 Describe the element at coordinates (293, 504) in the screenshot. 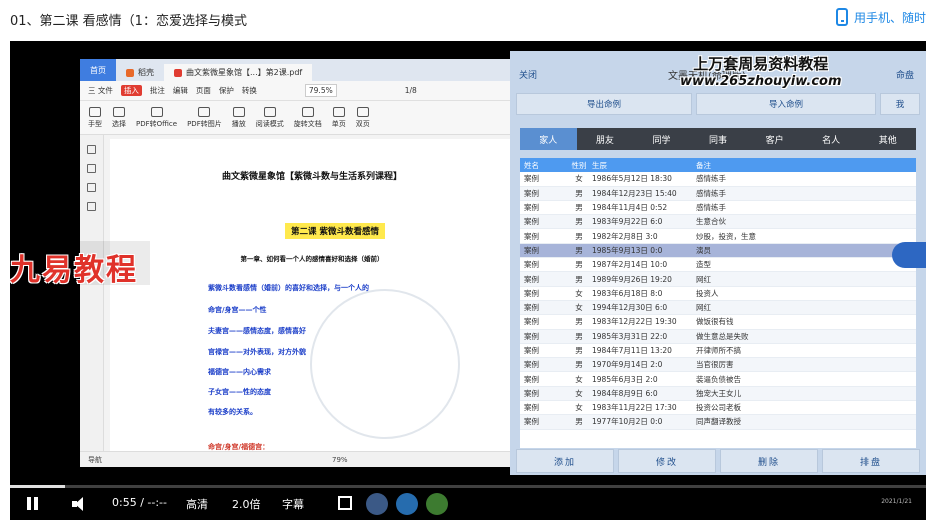

I see `subtitle-button: 字幕` at that location.